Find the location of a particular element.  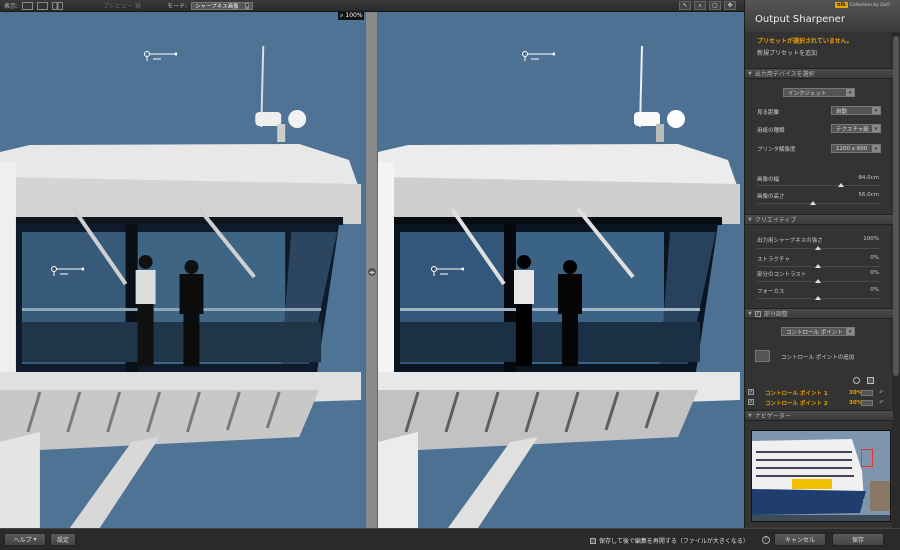

image-height-label: 画像の高さ is located at coordinates (771, 197).